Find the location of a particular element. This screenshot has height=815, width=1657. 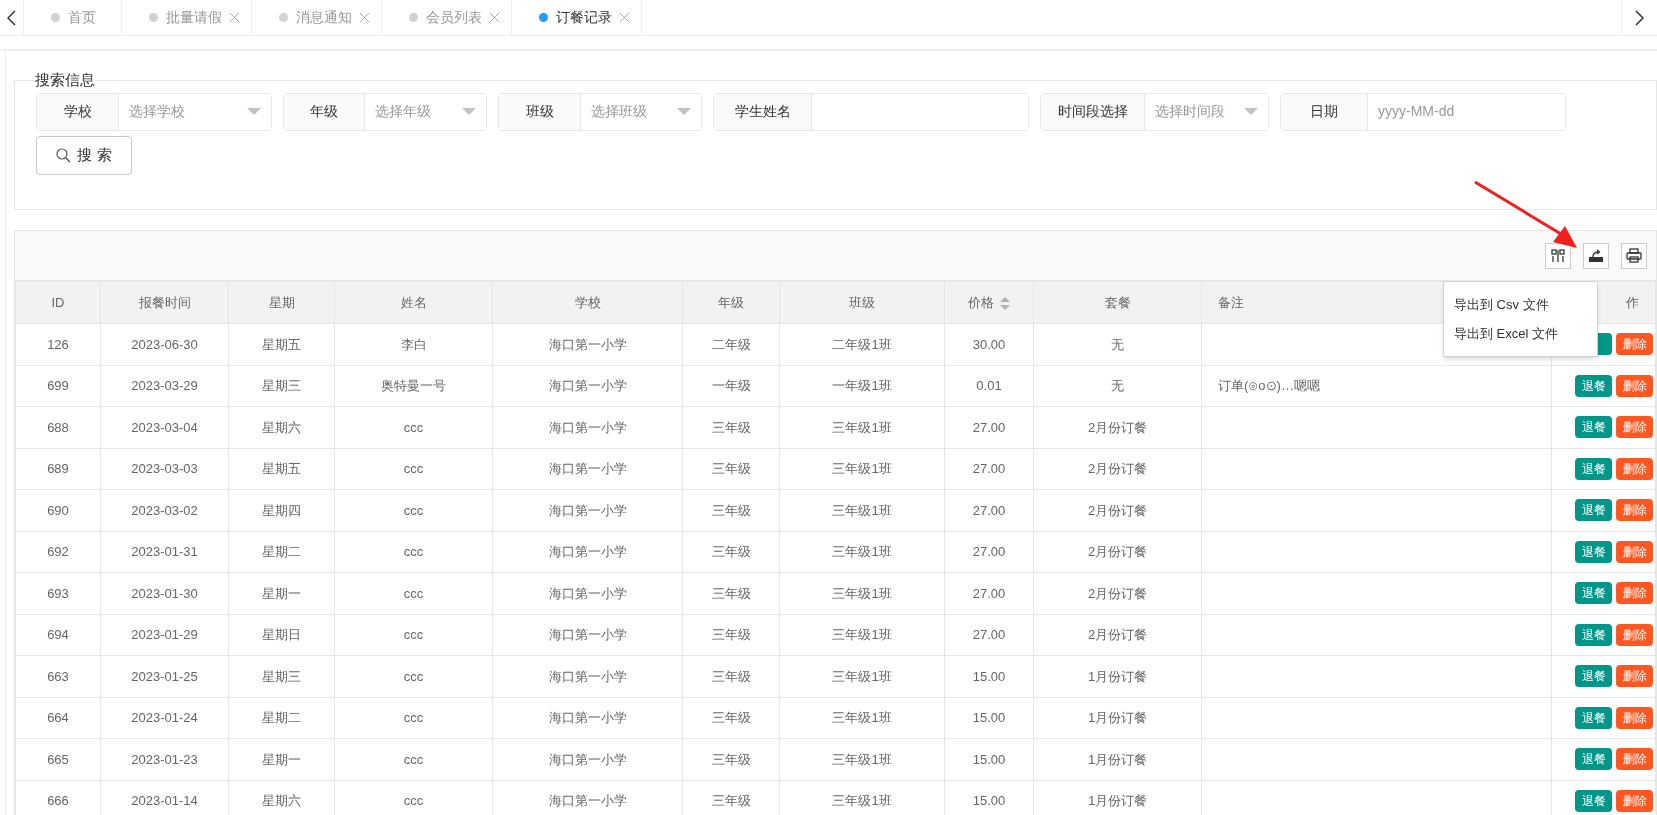

table-cell: 2023-01-25 is located at coordinates (164, 676).